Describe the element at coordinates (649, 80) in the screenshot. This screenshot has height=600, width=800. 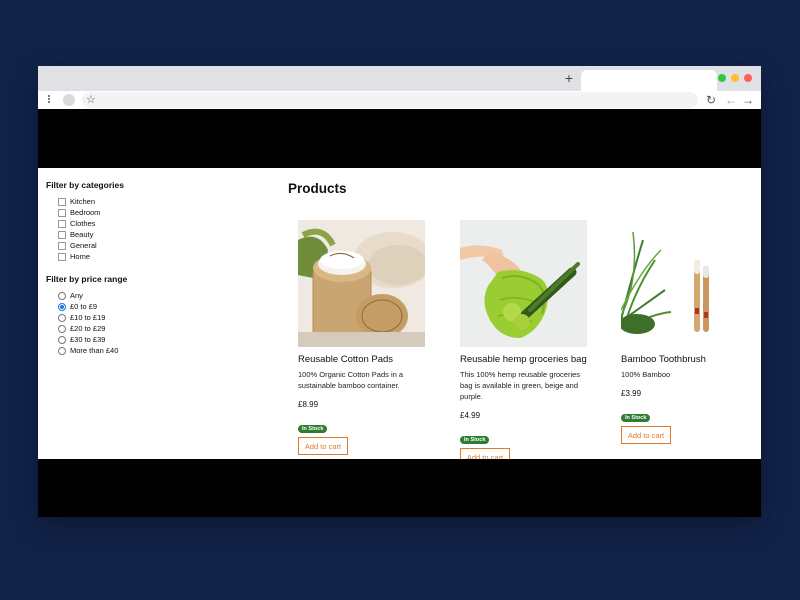
I see `active-tab` at that location.